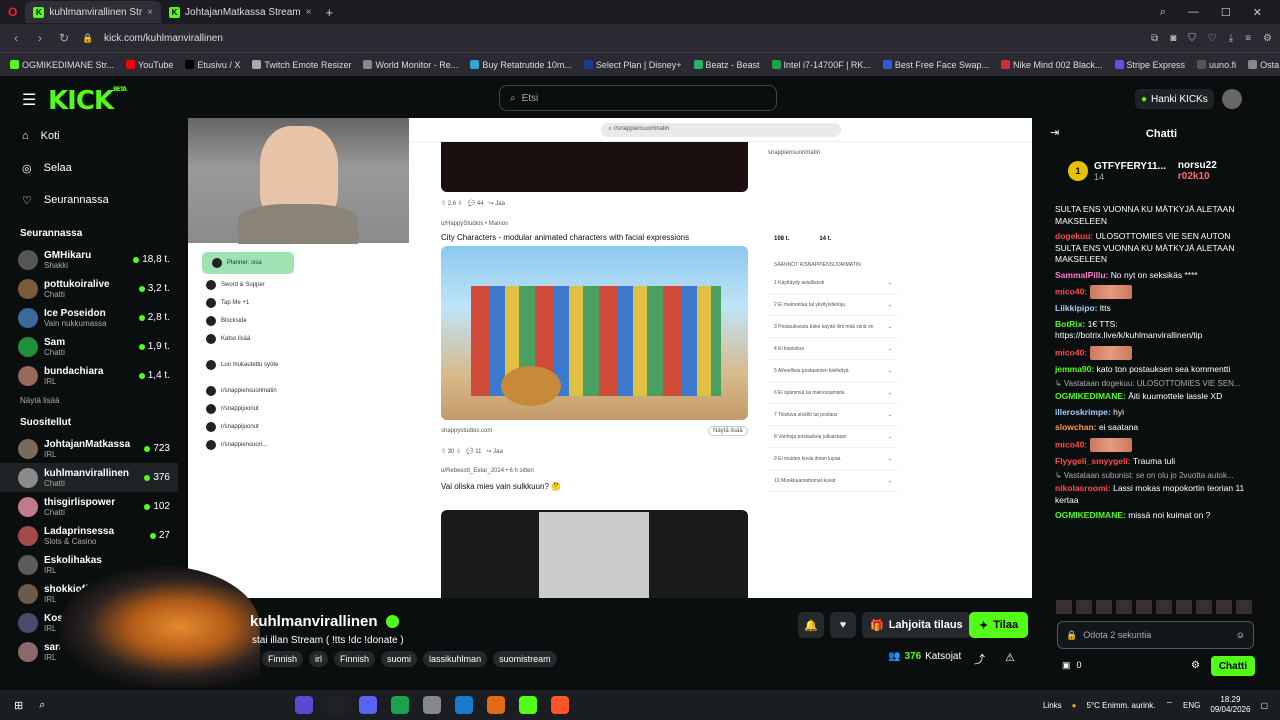  What do you see at coordinates (1174, 99) in the screenshot?
I see `get-kicks-button: ● Hanki KICKs` at bounding box center [1174, 99].